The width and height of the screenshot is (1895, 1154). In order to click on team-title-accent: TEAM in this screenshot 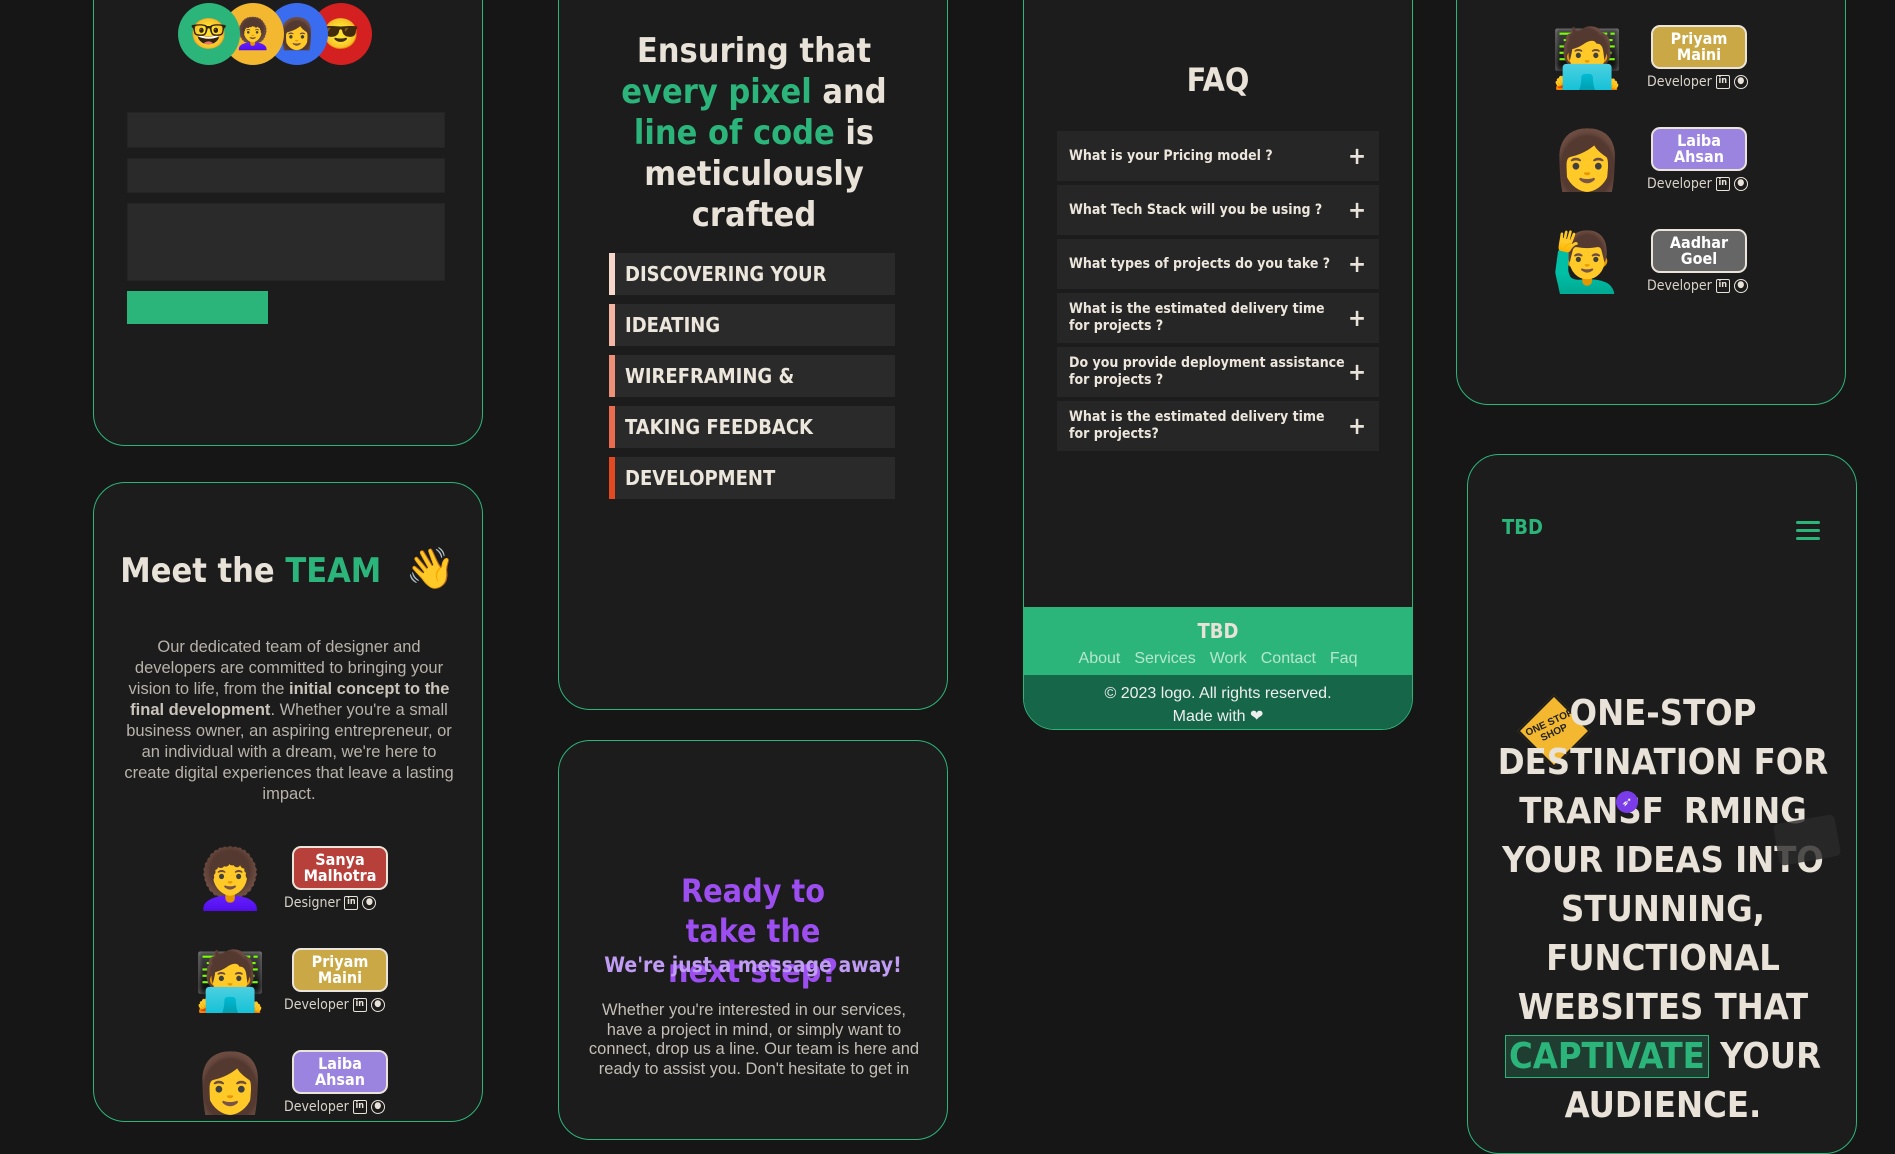, I will do `click(333, 571)`.